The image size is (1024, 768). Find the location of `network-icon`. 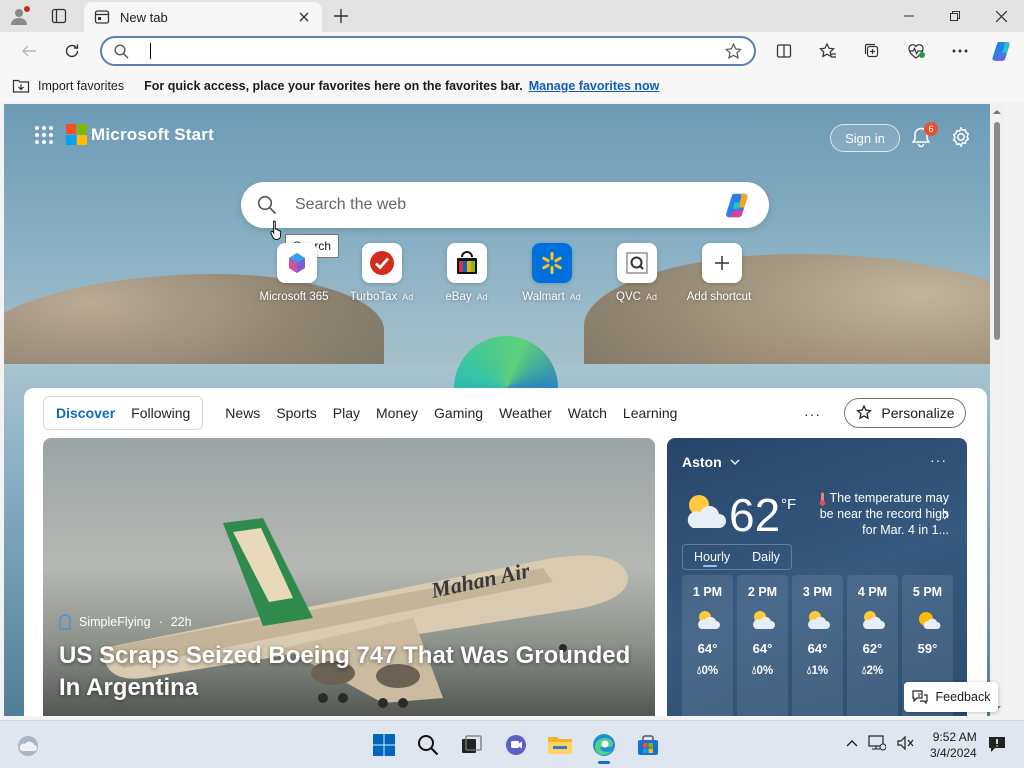

network-icon is located at coordinates (877, 743).